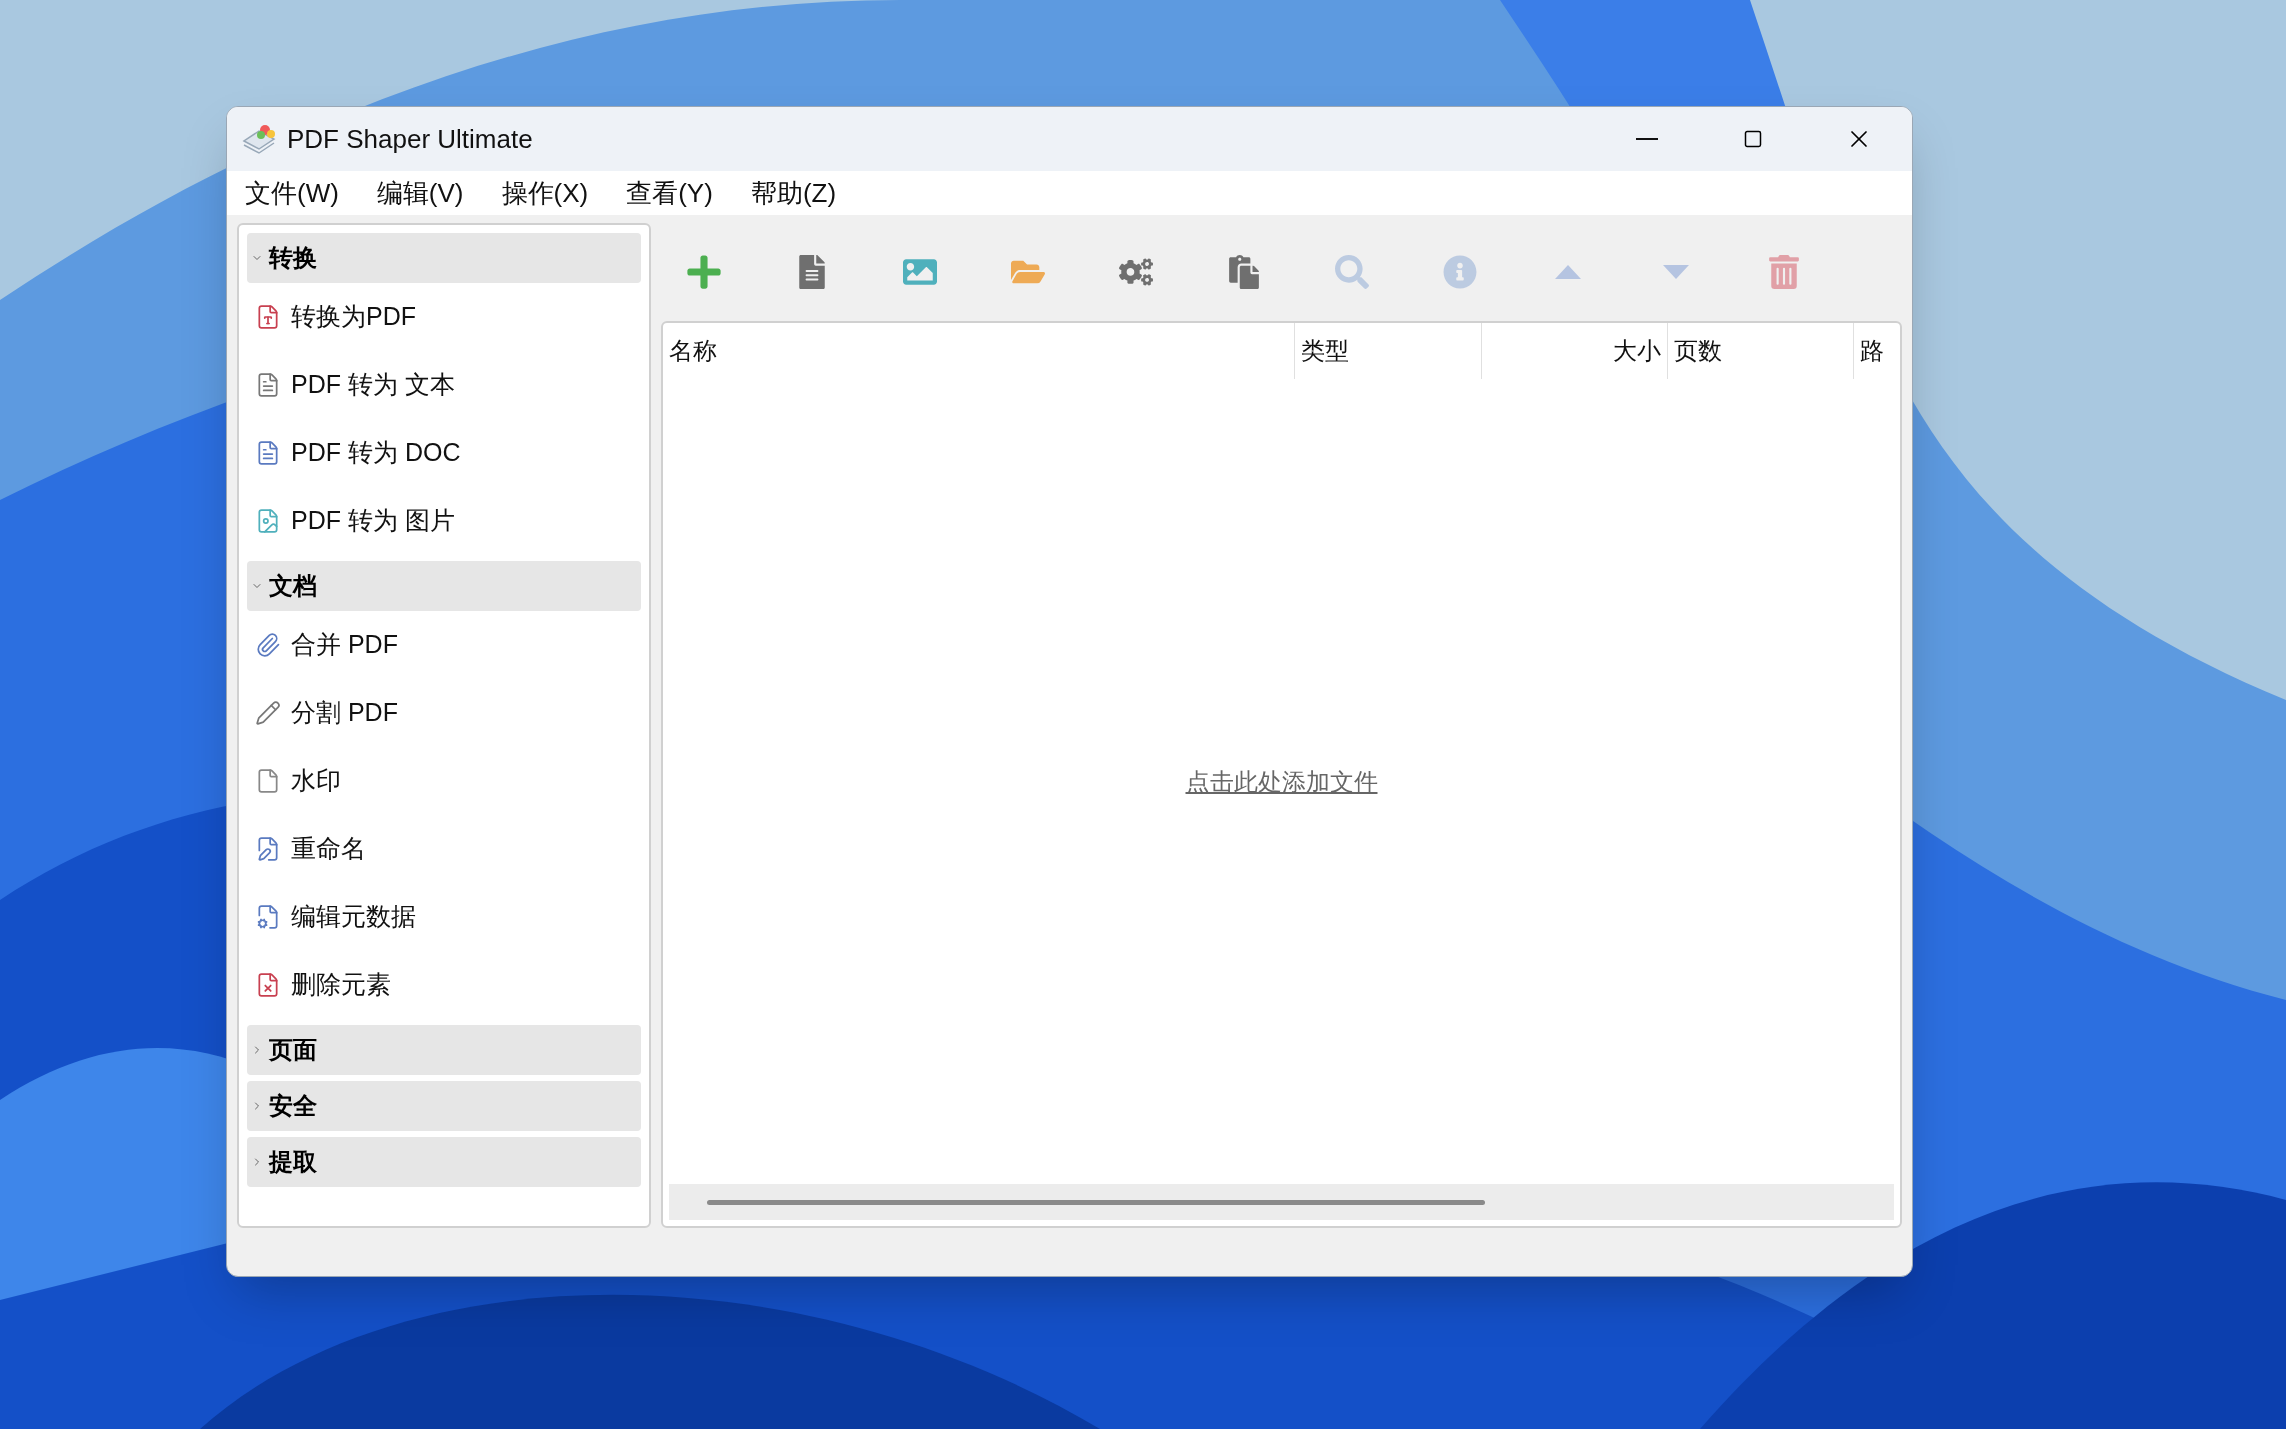 The width and height of the screenshot is (2286, 1429). Describe the element at coordinates (444, 317) in the screenshot. I see `sidebar-item: 转换为PDF` at that location.